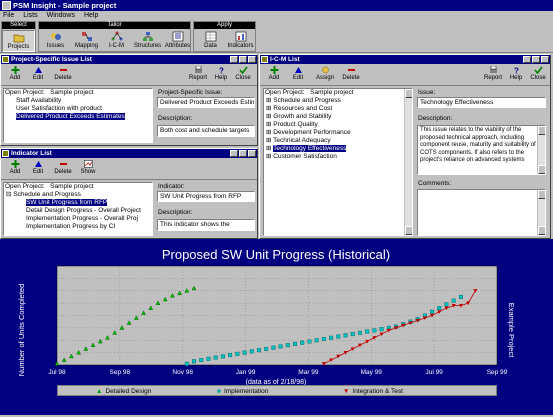 The image size is (553, 417). What do you see at coordinates (147, 36) in the screenshot?
I see `structures-icon` at bounding box center [147, 36].